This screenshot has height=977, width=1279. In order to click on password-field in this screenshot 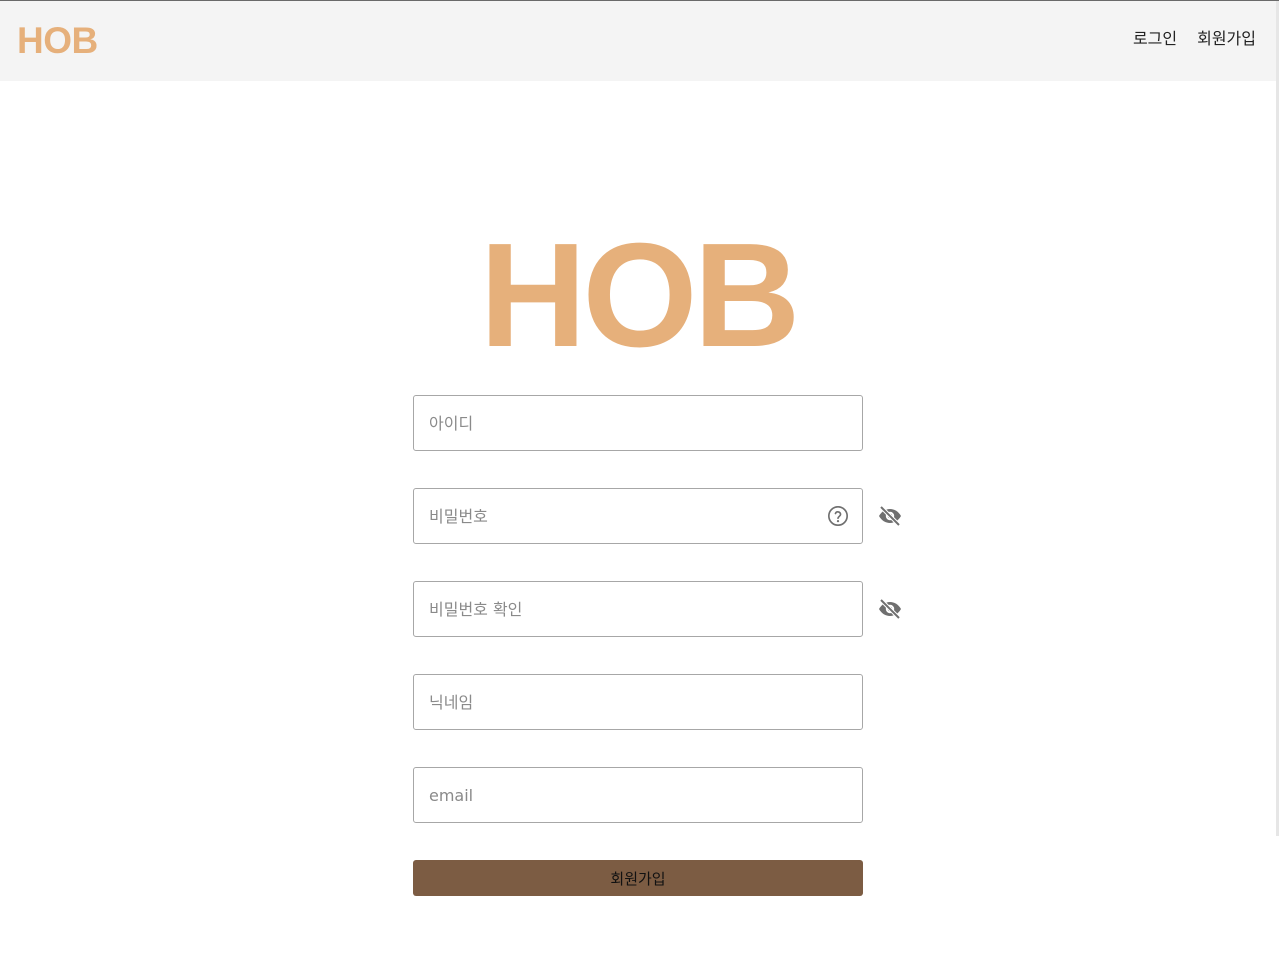, I will do `click(638, 516)`.